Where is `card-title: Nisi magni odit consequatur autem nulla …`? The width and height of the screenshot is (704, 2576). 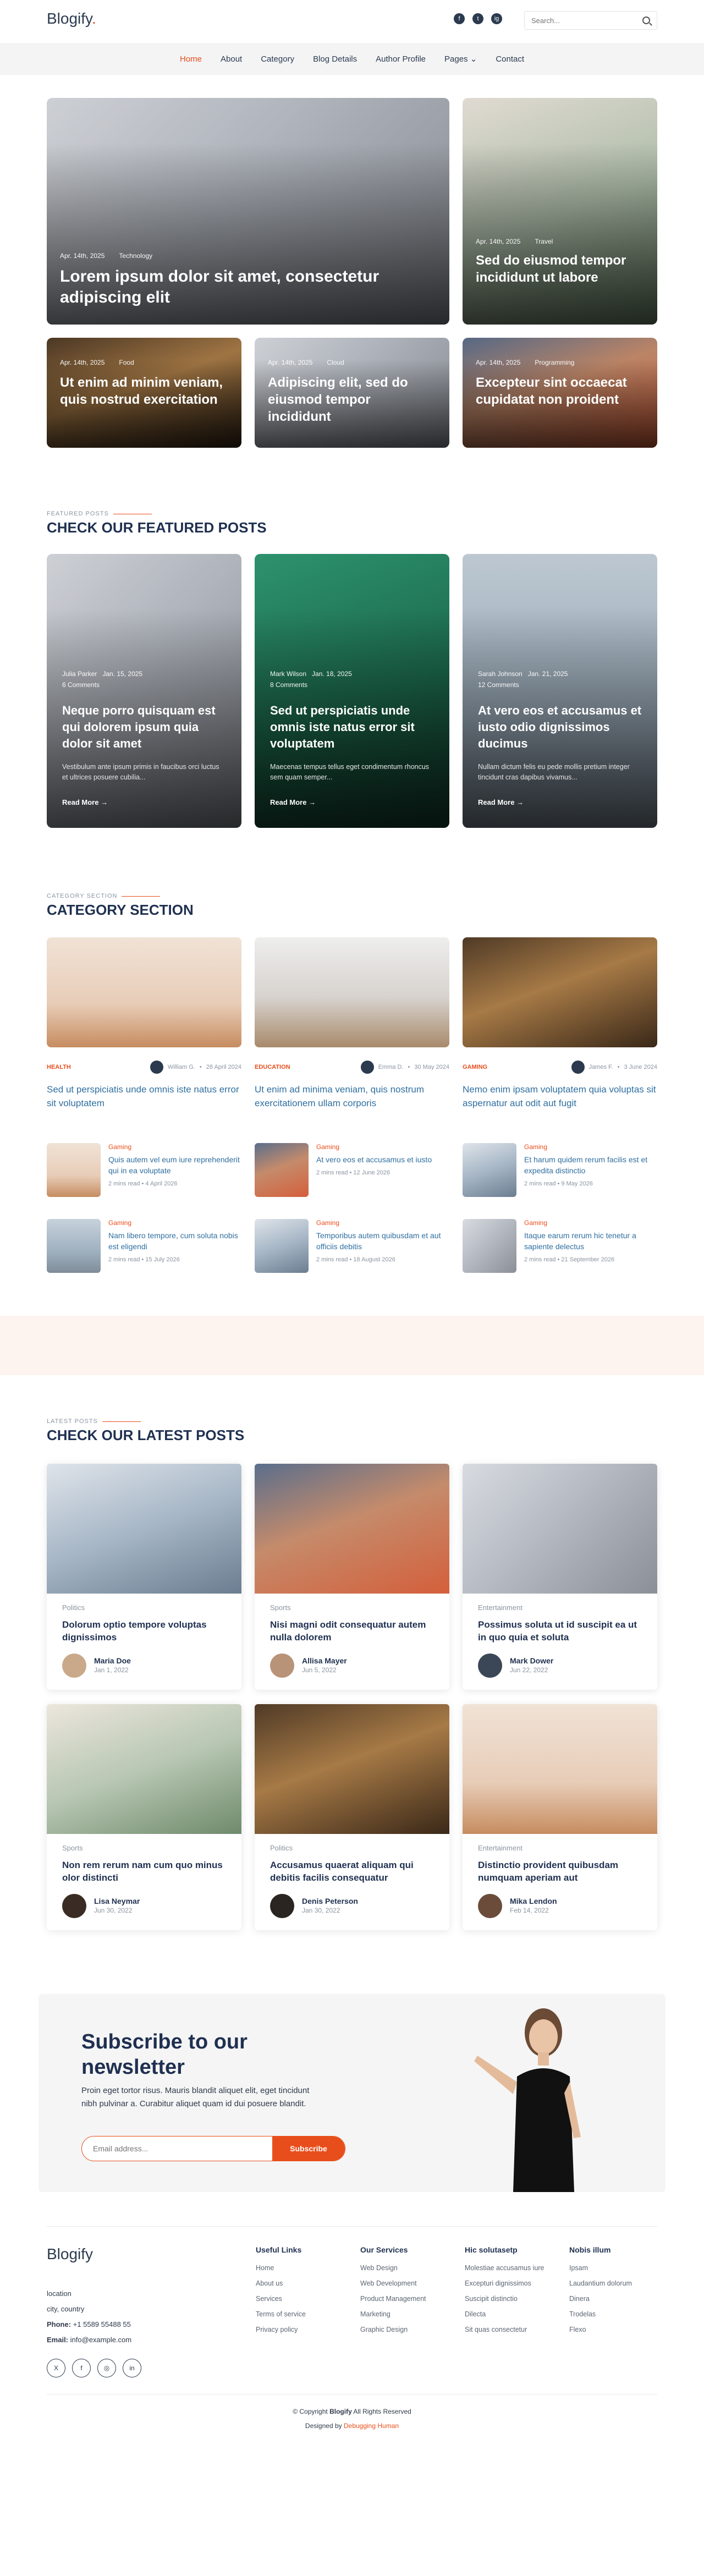
card-title: Nisi magni odit consequatur autem nulla … is located at coordinates (352, 1631).